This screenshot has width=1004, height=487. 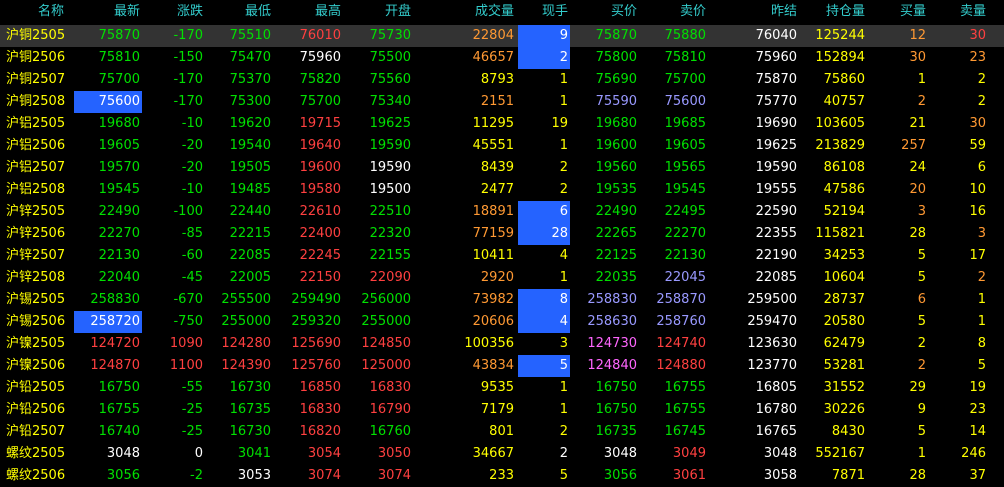 I want to click on cell-ask: 22495, so click(x=685, y=211).